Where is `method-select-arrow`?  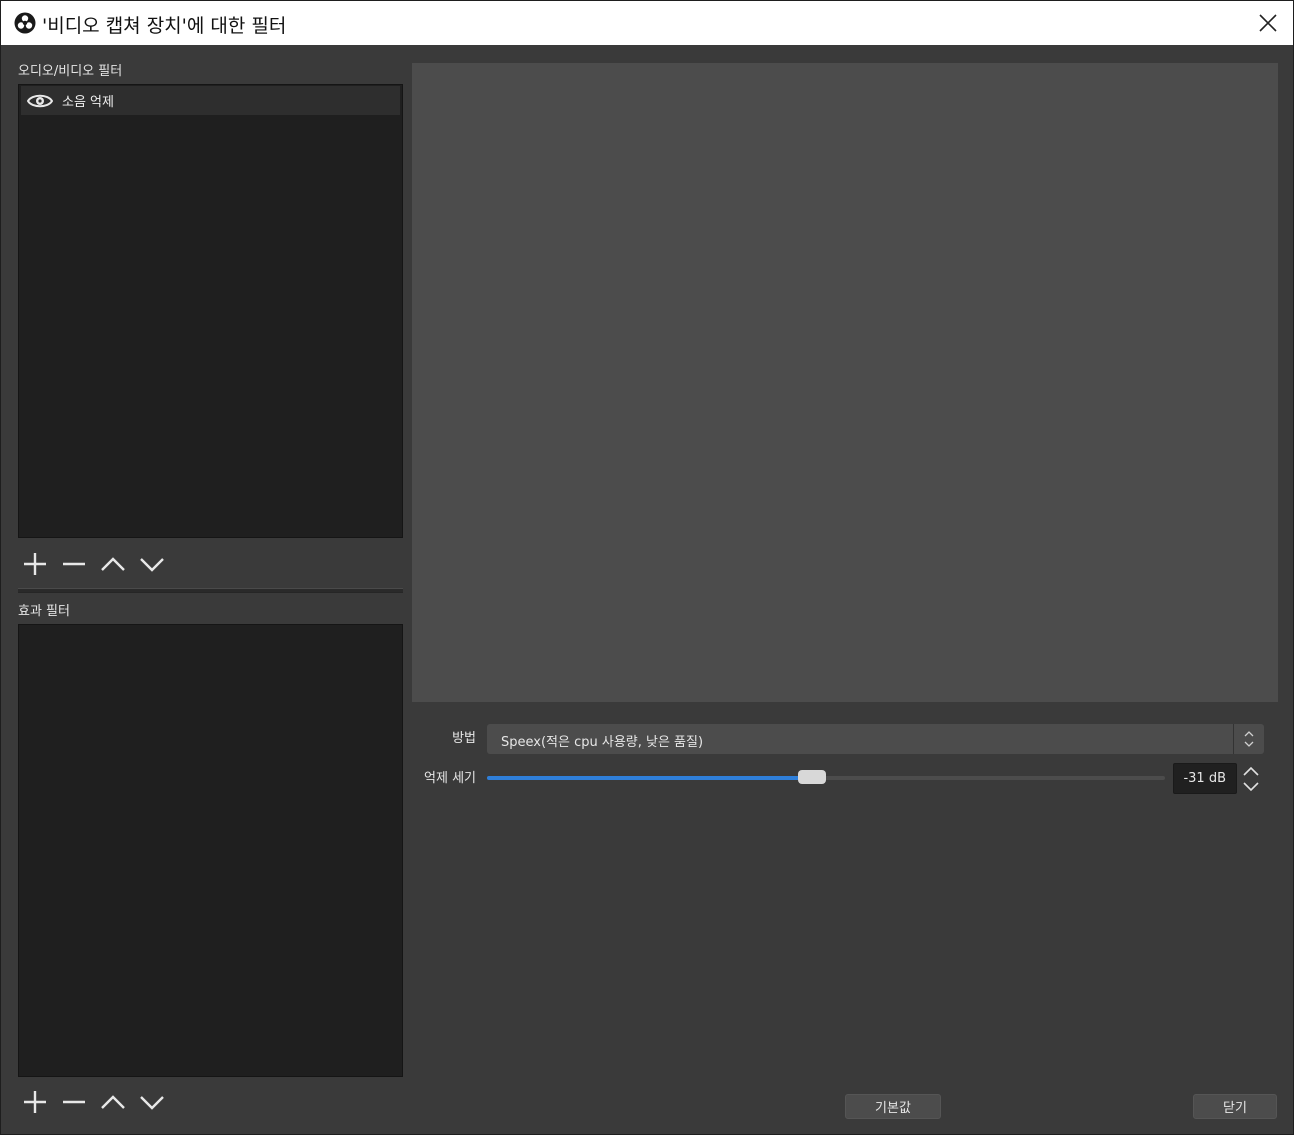 method-select-arrow is located at coordinates (1248, 739).